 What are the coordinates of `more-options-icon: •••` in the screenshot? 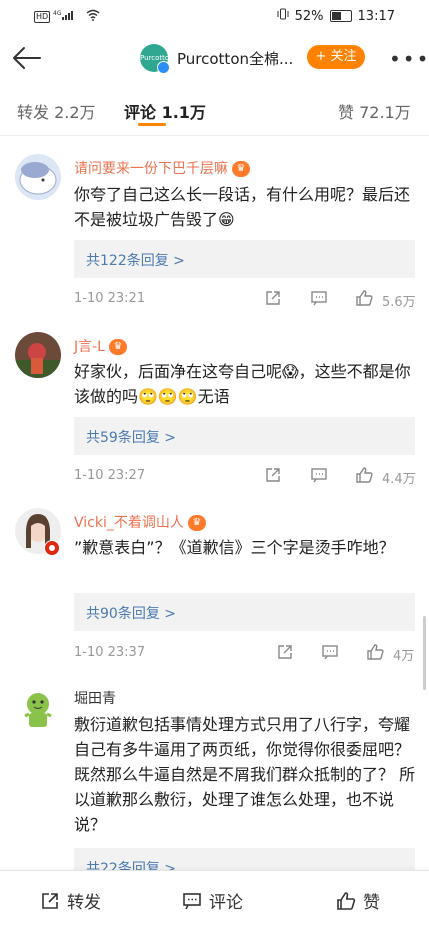 It's located at (409, 59).